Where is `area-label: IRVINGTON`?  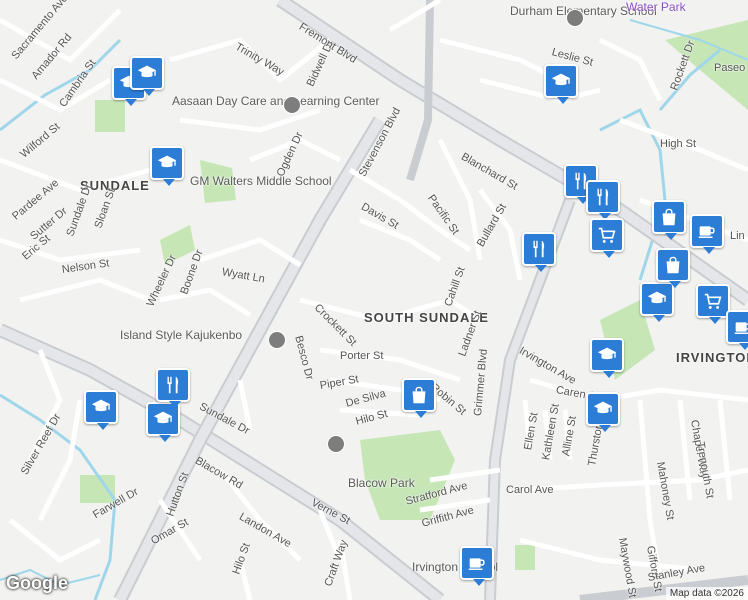
area-label: IRVINGTON is located at coordinates (712, 357).